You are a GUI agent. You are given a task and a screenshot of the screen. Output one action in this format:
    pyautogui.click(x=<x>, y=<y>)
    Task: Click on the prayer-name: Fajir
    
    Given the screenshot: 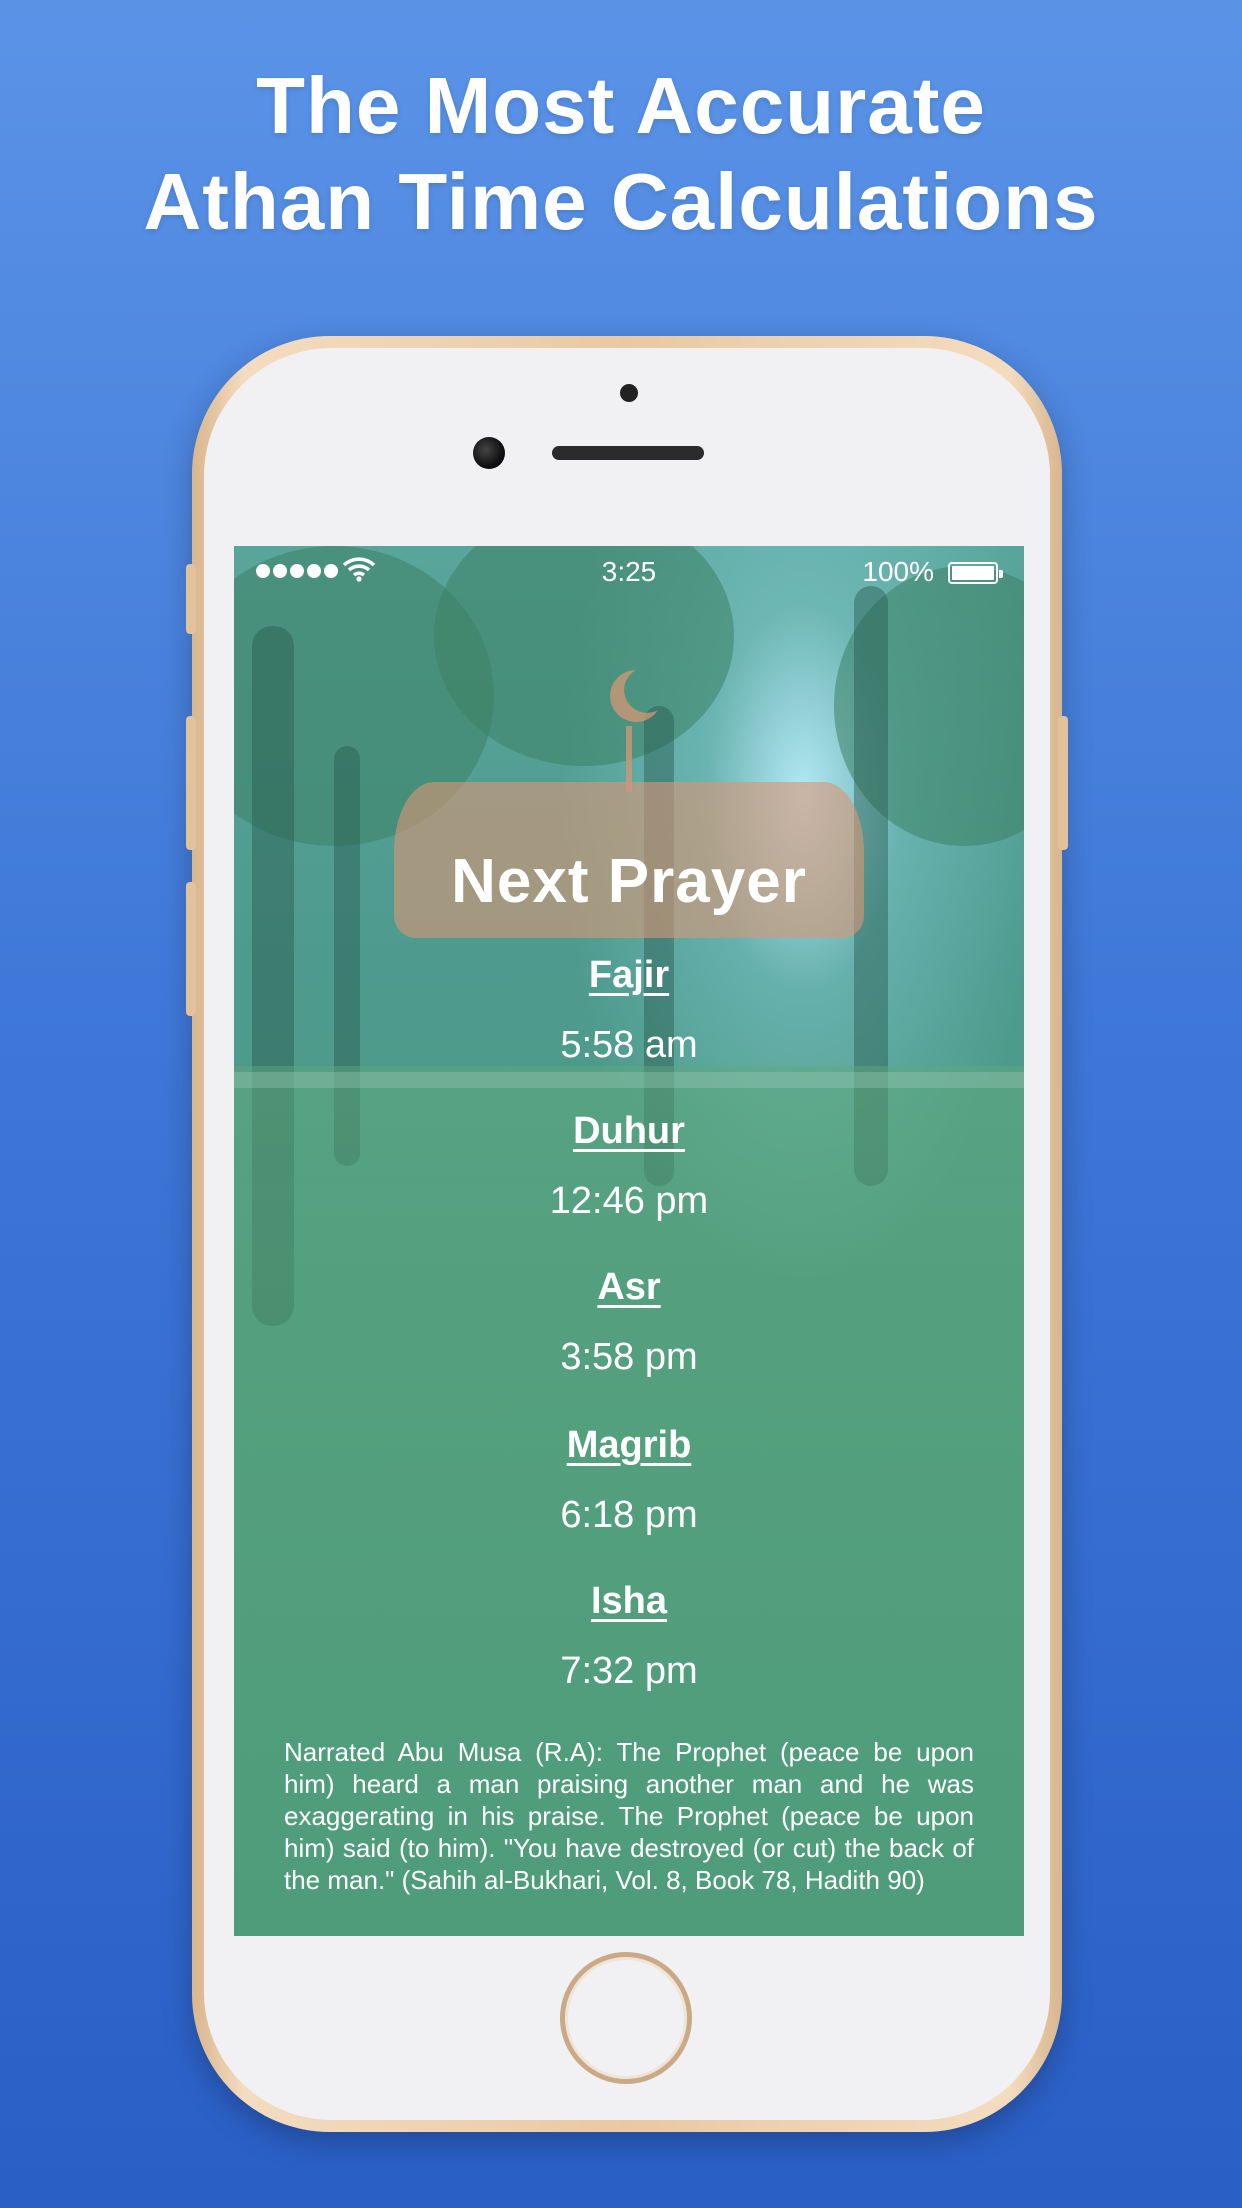 What is the action you would take?
    pyautogui.click(x=629, y=975)
    